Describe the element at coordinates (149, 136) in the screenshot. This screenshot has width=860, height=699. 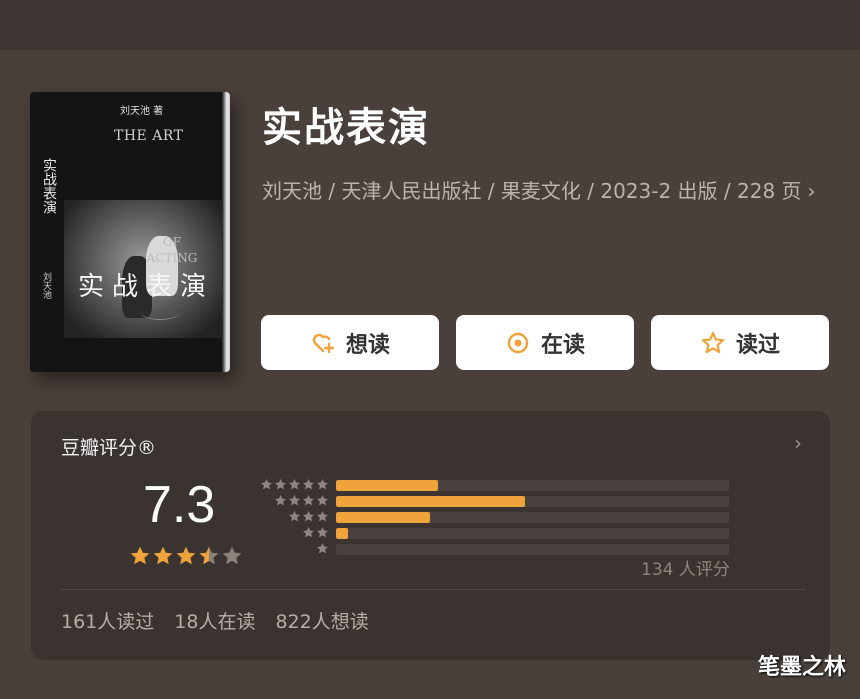
I see `cover-english-title: THE ART` at that location.